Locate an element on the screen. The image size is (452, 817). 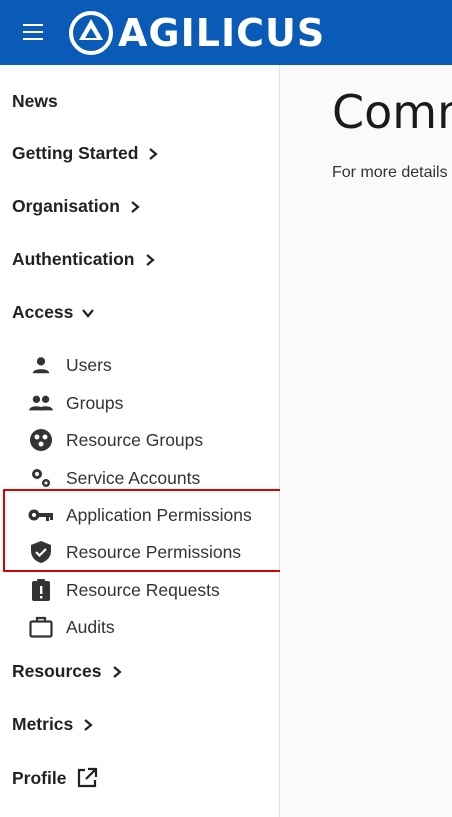
page-title: Comm is located at coordinates (392, 112).